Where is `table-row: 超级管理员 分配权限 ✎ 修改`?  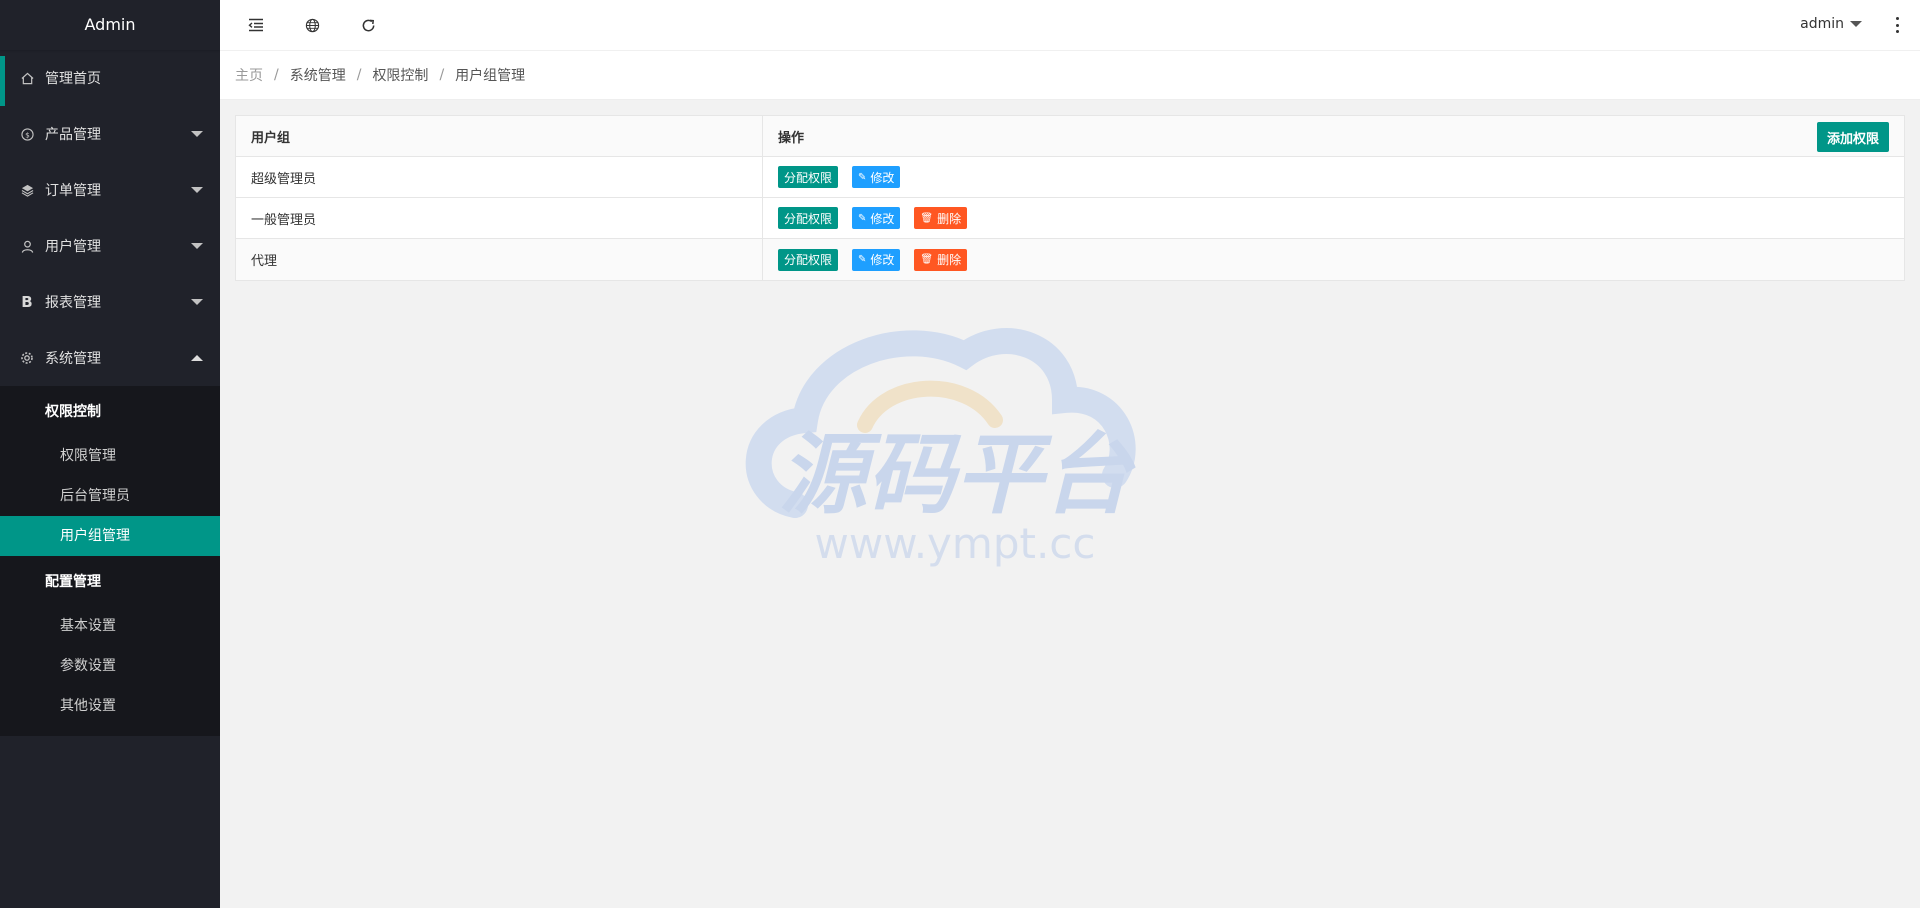
table-row: 超级管理员 分配权限 ✎ 修改 is located at coordinates (1070, 177).